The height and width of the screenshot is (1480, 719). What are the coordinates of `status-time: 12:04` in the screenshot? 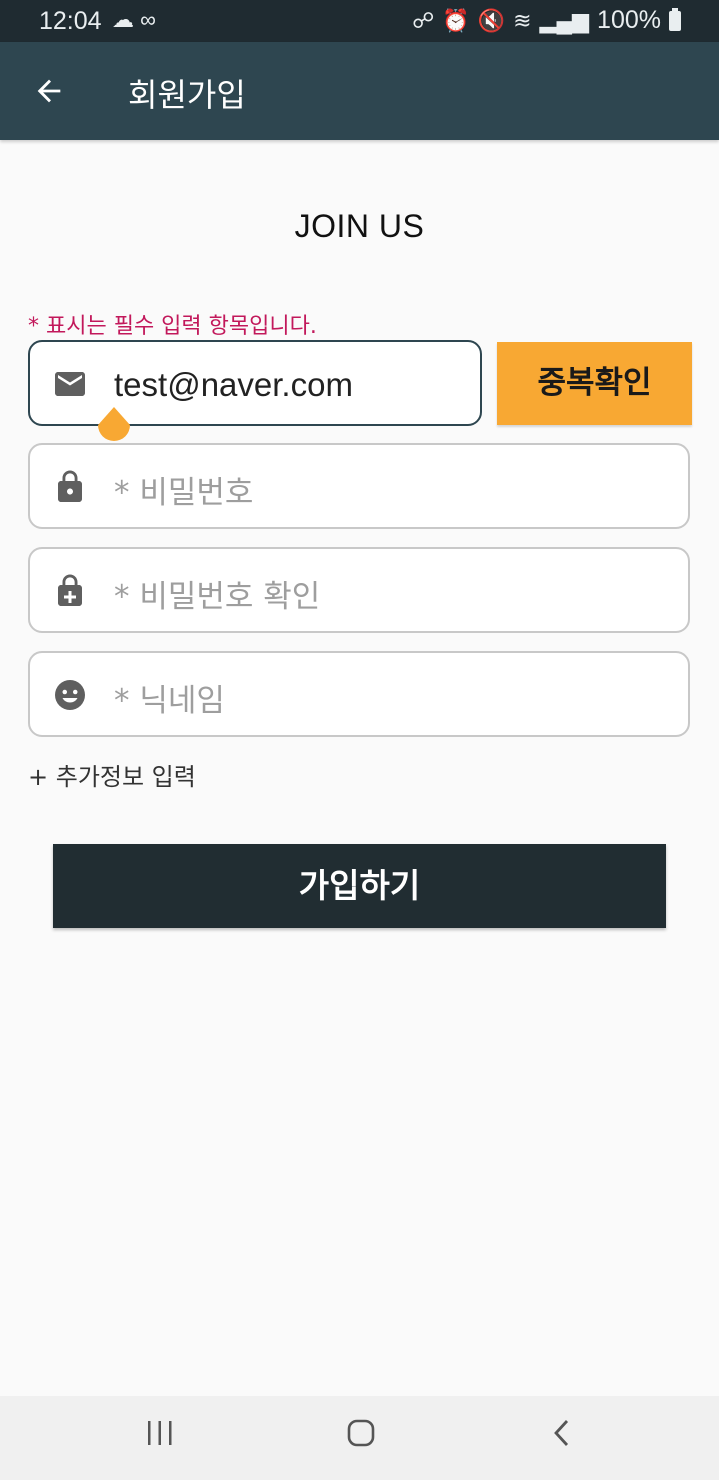 It's located at (70, 21).